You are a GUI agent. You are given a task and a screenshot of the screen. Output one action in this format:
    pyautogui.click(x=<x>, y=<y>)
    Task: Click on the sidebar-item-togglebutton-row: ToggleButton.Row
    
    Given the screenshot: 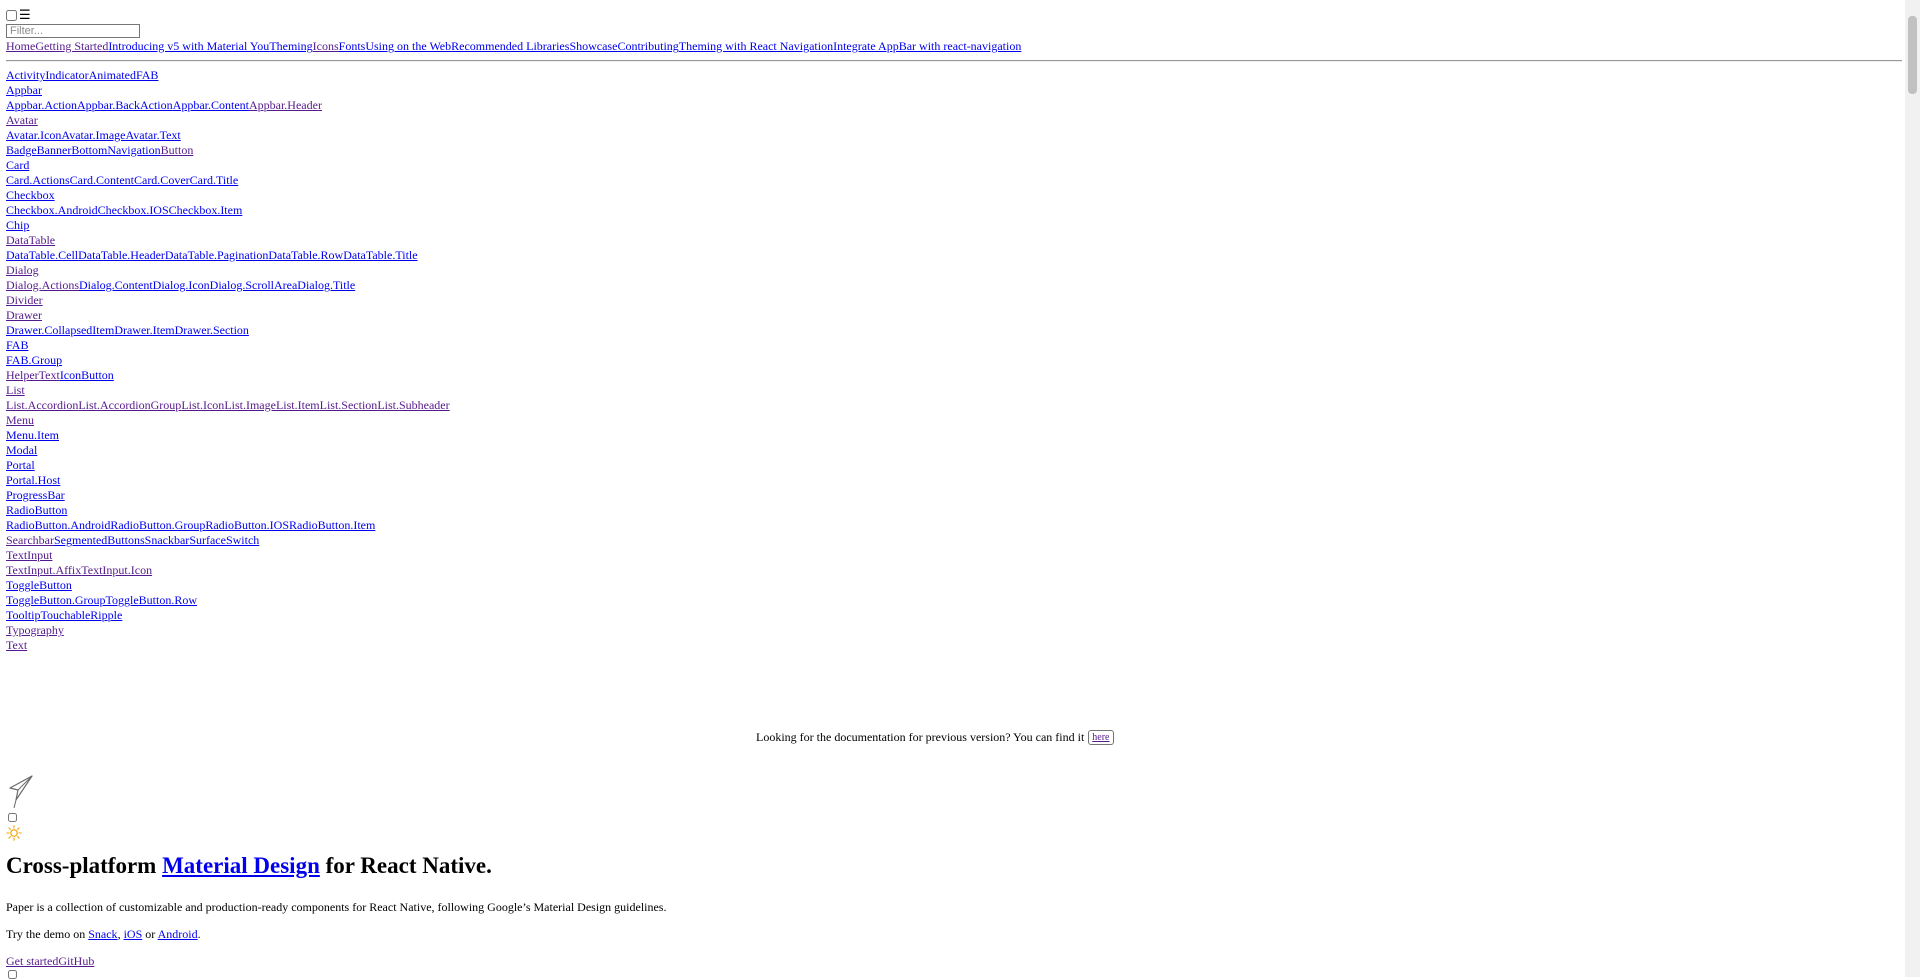 What is the action you would take?
    pyautogui.click(x=152, y=600)
    